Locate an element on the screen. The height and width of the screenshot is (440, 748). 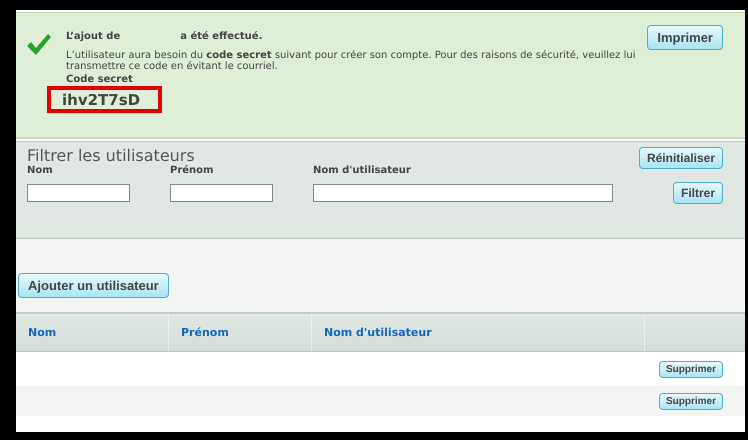
add-user-button: Ajouter un utilisateur is located at coordinates (93, 285).